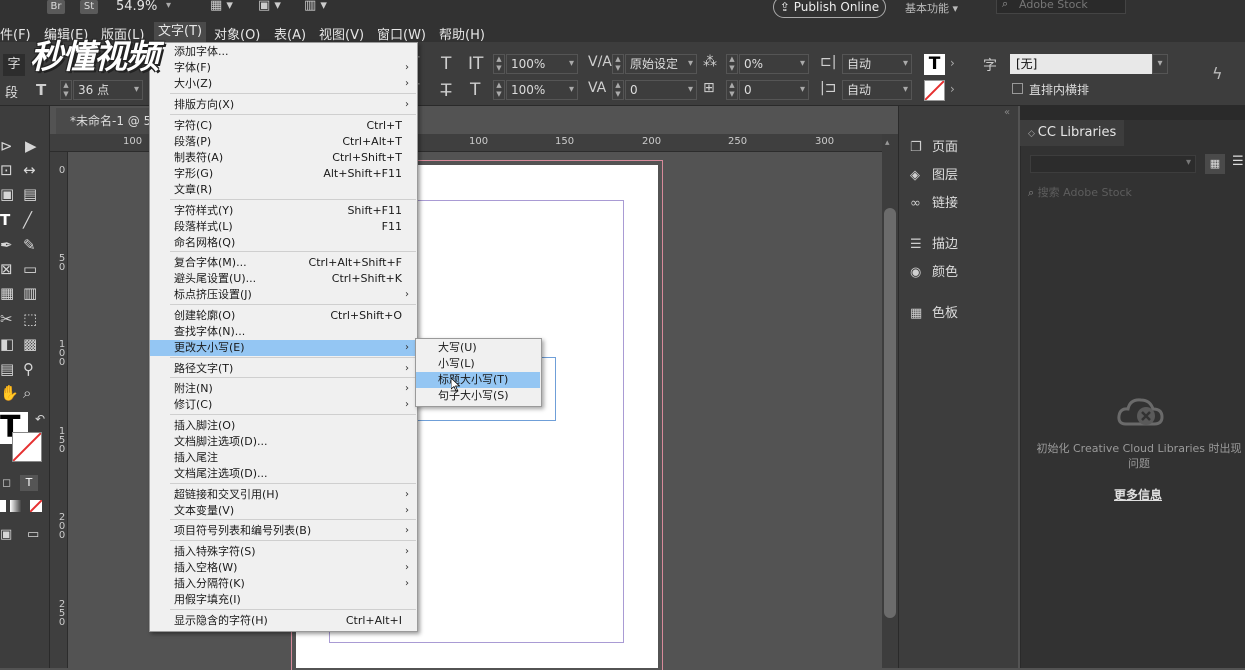 This screenshot has height=670, width=1245. Describe the element at coordinates (283, 243) in the screenshot. I see `menu-item: 命名网格(Q)` at that location.